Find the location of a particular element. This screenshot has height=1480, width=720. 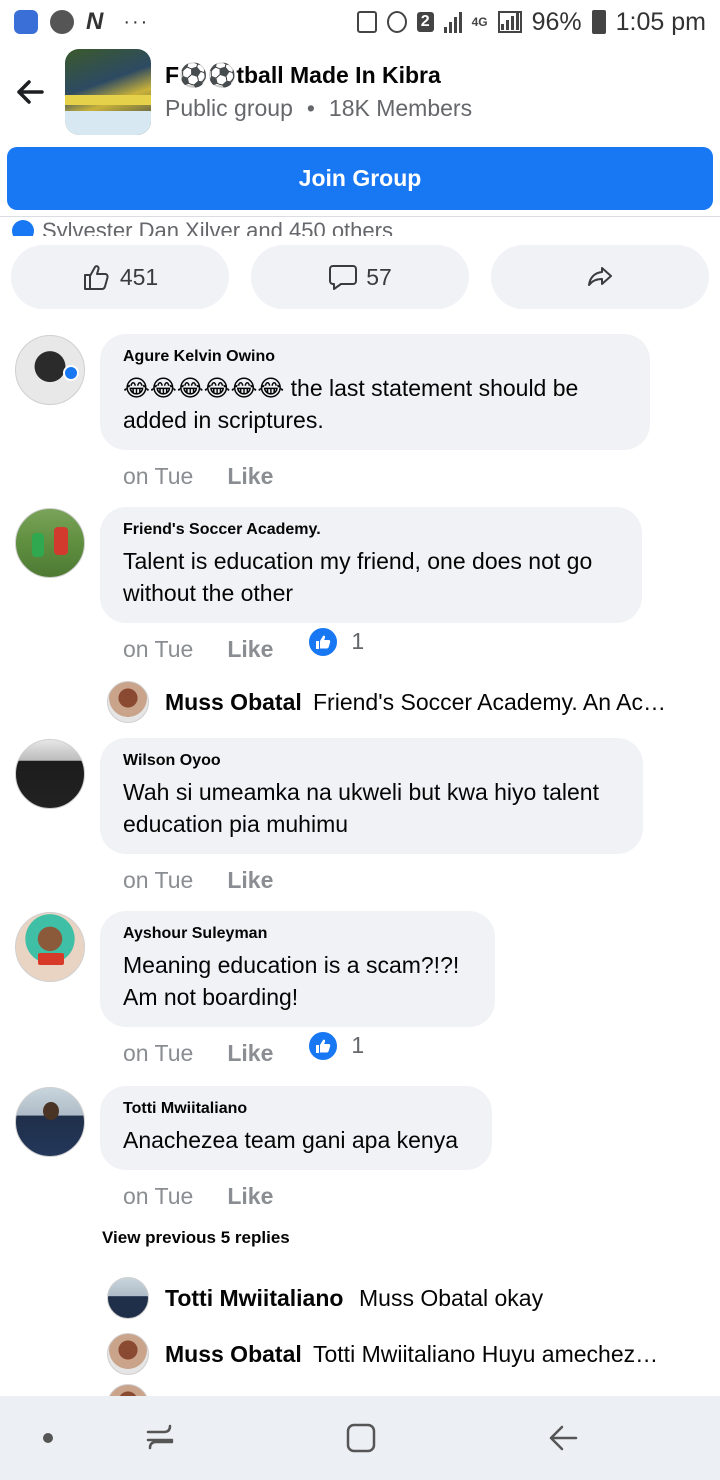

recycle-icon is located at coordinates (396, 22).